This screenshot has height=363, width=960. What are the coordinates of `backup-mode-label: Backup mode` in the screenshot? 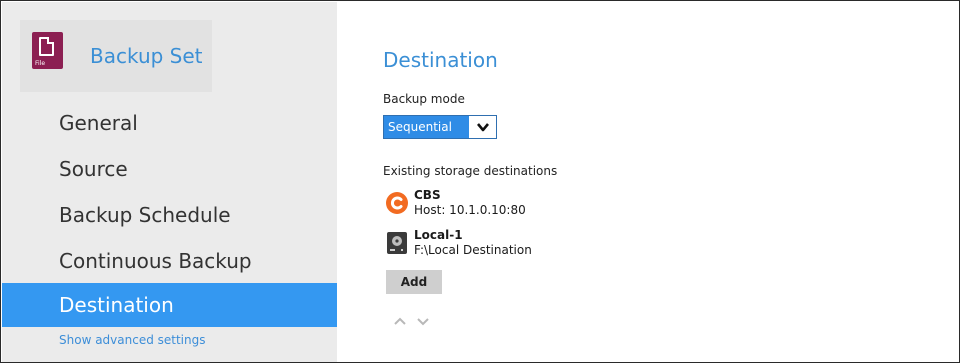 It's located at (424, 99).